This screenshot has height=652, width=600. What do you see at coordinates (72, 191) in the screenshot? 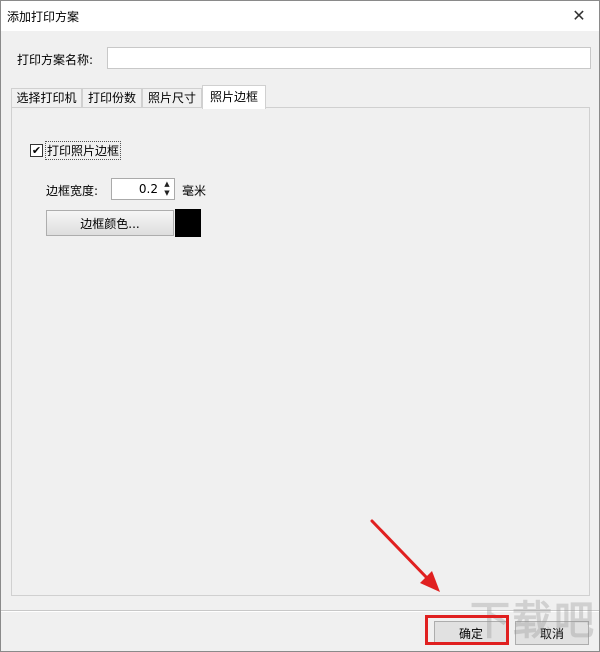
I see `border-width-label: 边框宽度:` at bounding box center [72, 191].